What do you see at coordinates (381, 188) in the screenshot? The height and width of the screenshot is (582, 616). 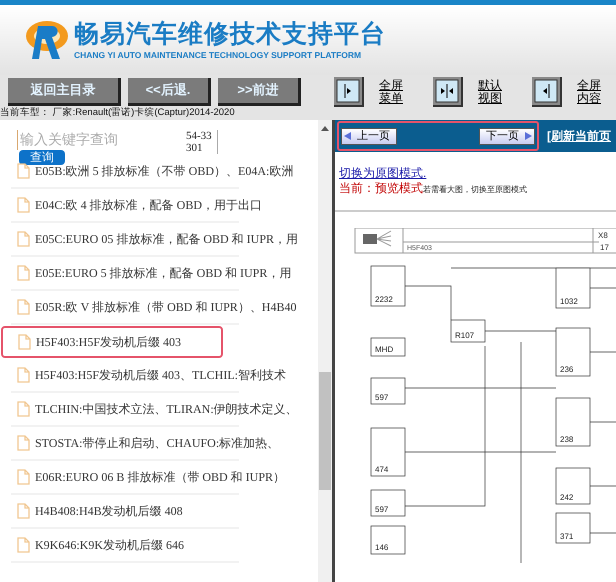 I see `current-mode-label: 当前：预览模式` at bounding box center [381, 188].